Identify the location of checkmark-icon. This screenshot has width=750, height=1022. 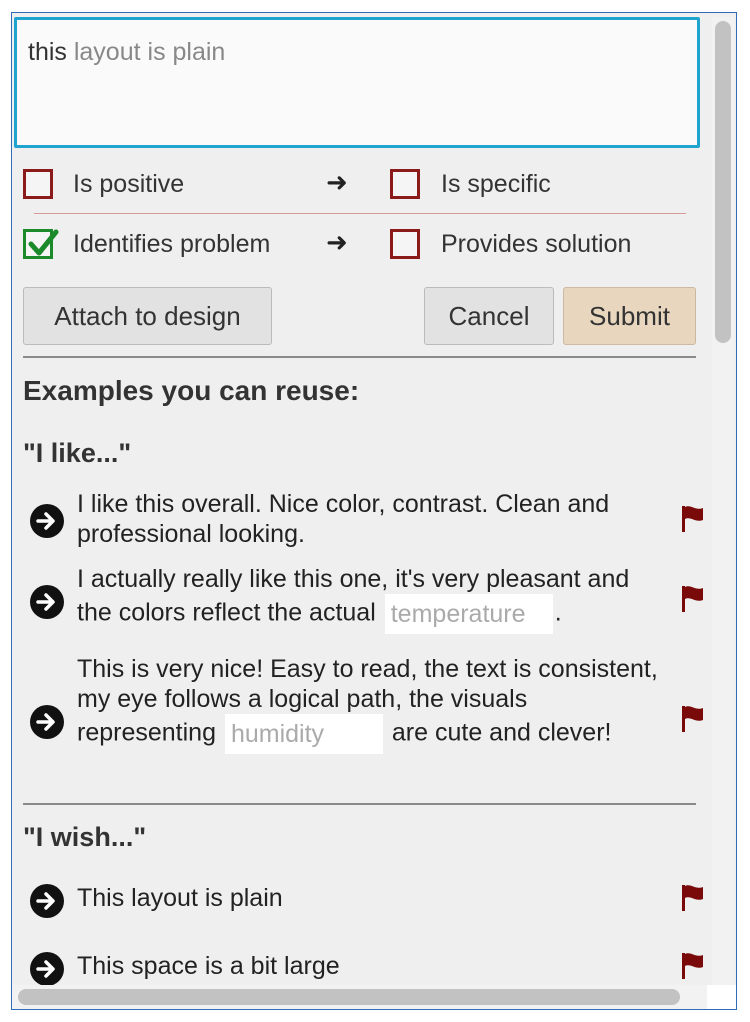
(43, 242).